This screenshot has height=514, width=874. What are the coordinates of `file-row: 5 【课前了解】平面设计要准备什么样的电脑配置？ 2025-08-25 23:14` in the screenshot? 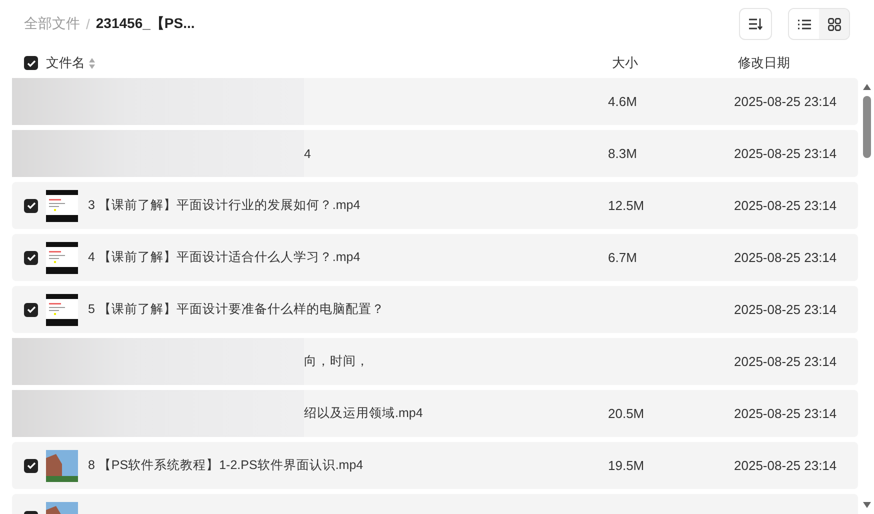 It's located at (435, 309).